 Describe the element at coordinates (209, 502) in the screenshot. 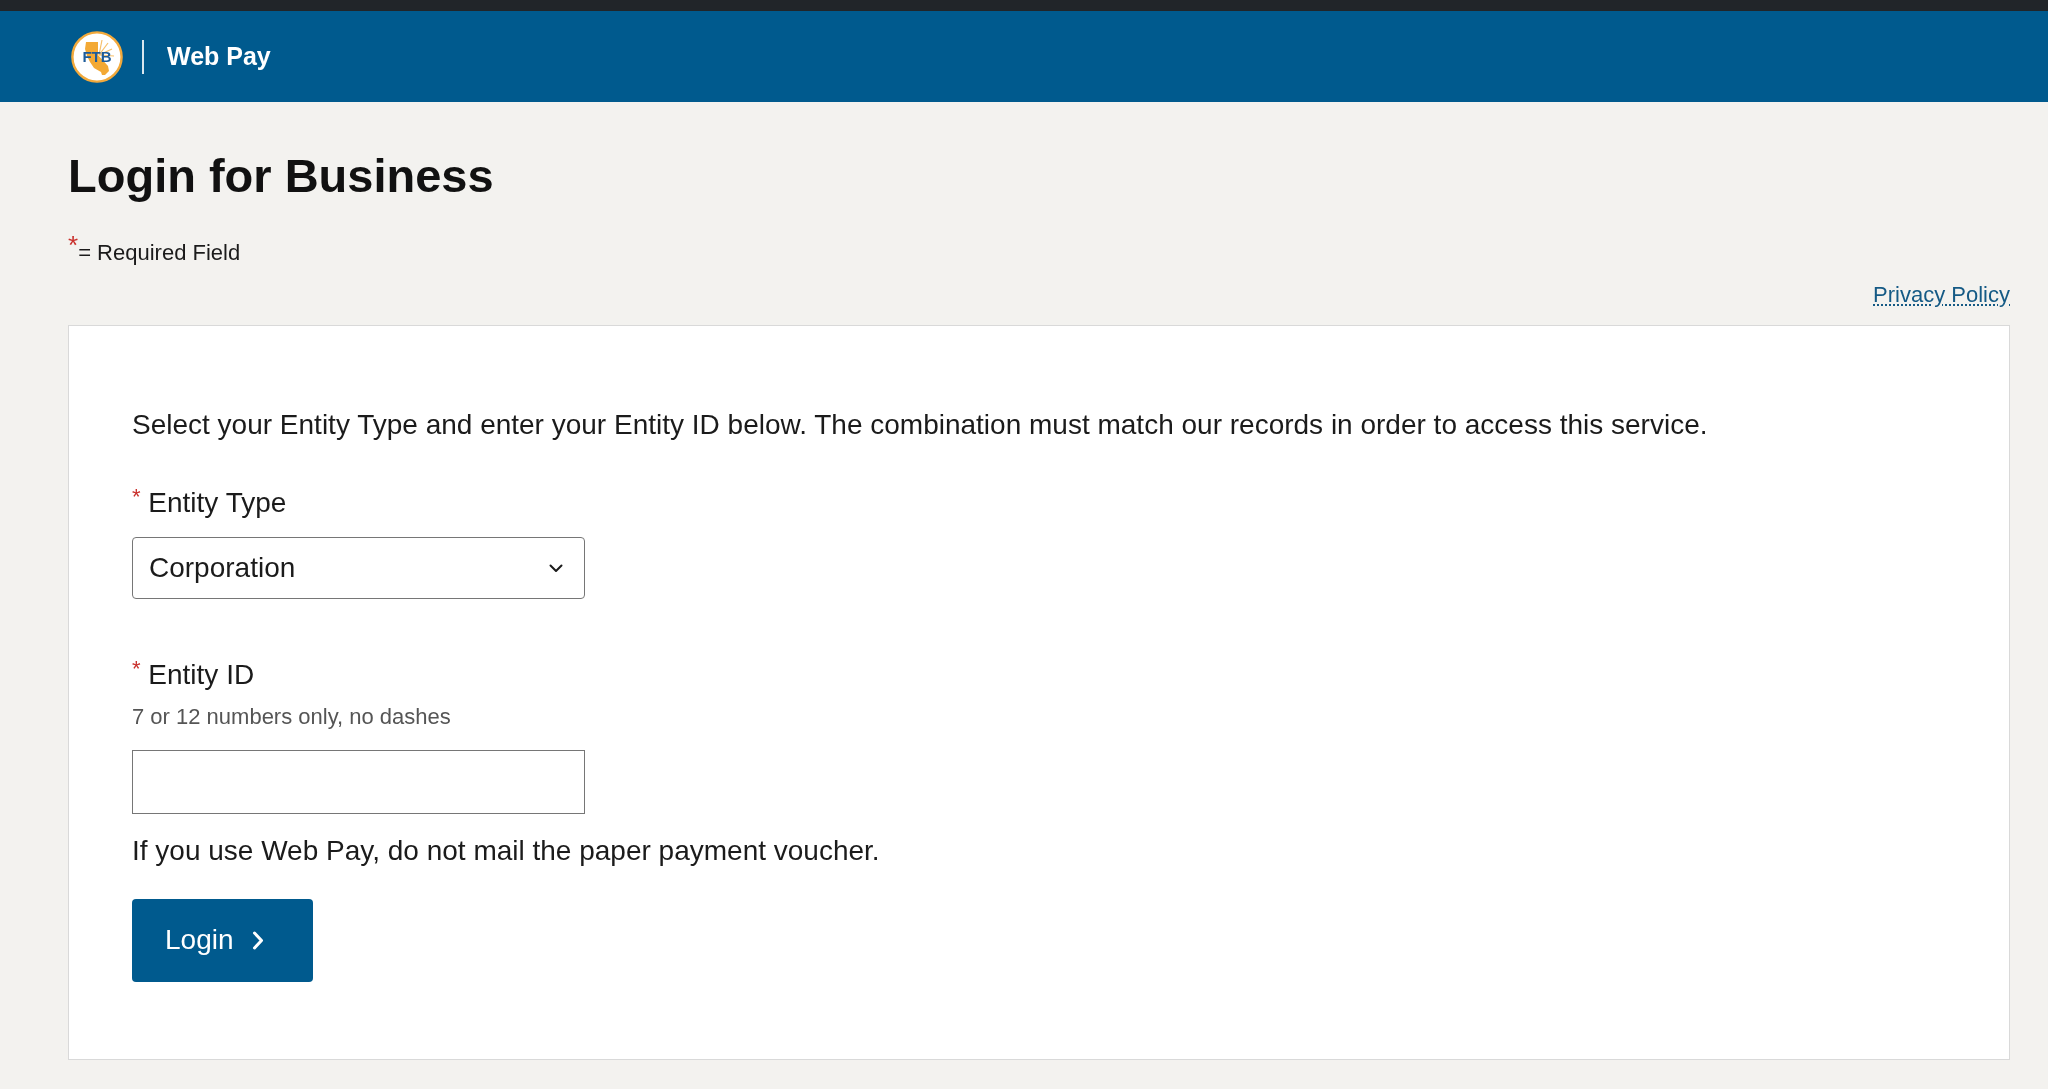

I see `field-label: $^{*}$ Entity Type` at that location.